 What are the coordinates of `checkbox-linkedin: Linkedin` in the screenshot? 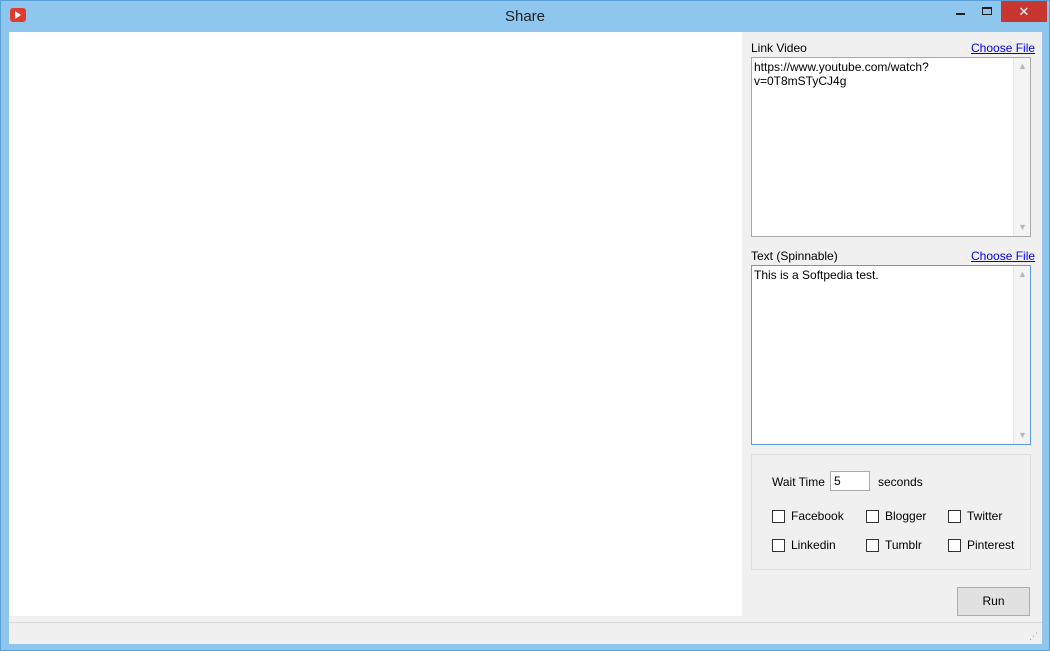 It's located at (812, 546).